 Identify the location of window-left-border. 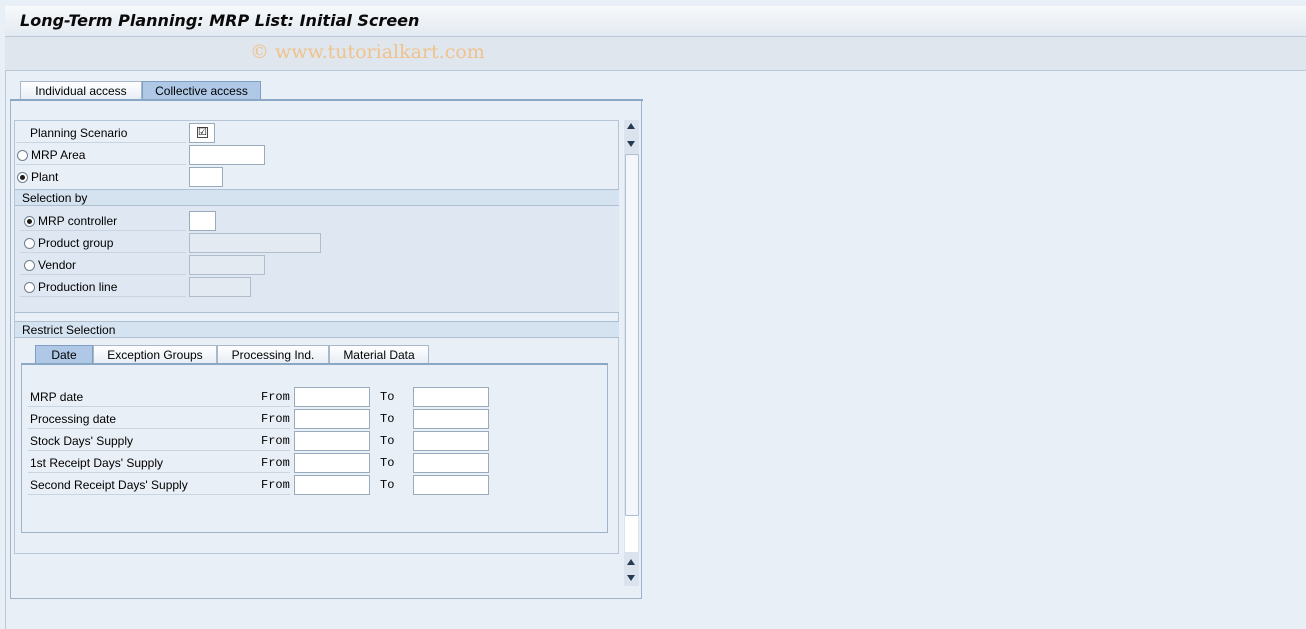
(5, 349).